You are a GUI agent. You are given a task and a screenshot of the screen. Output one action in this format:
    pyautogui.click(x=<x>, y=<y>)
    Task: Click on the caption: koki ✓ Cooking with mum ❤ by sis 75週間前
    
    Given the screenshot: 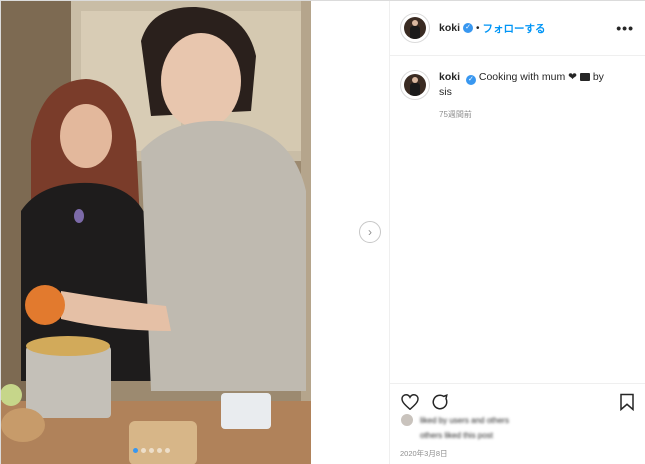 What is the action you would take?
    pyautogui.click(x=517, y=89)
    